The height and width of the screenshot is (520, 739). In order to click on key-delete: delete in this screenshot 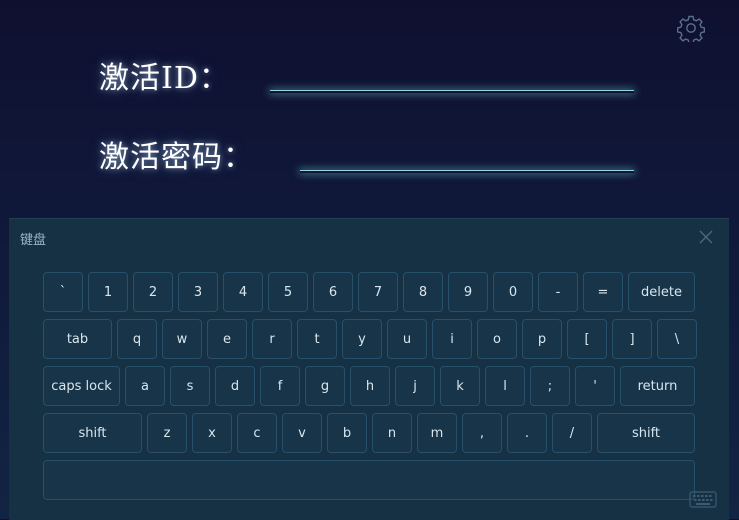, I will do `click(661, 292)`.